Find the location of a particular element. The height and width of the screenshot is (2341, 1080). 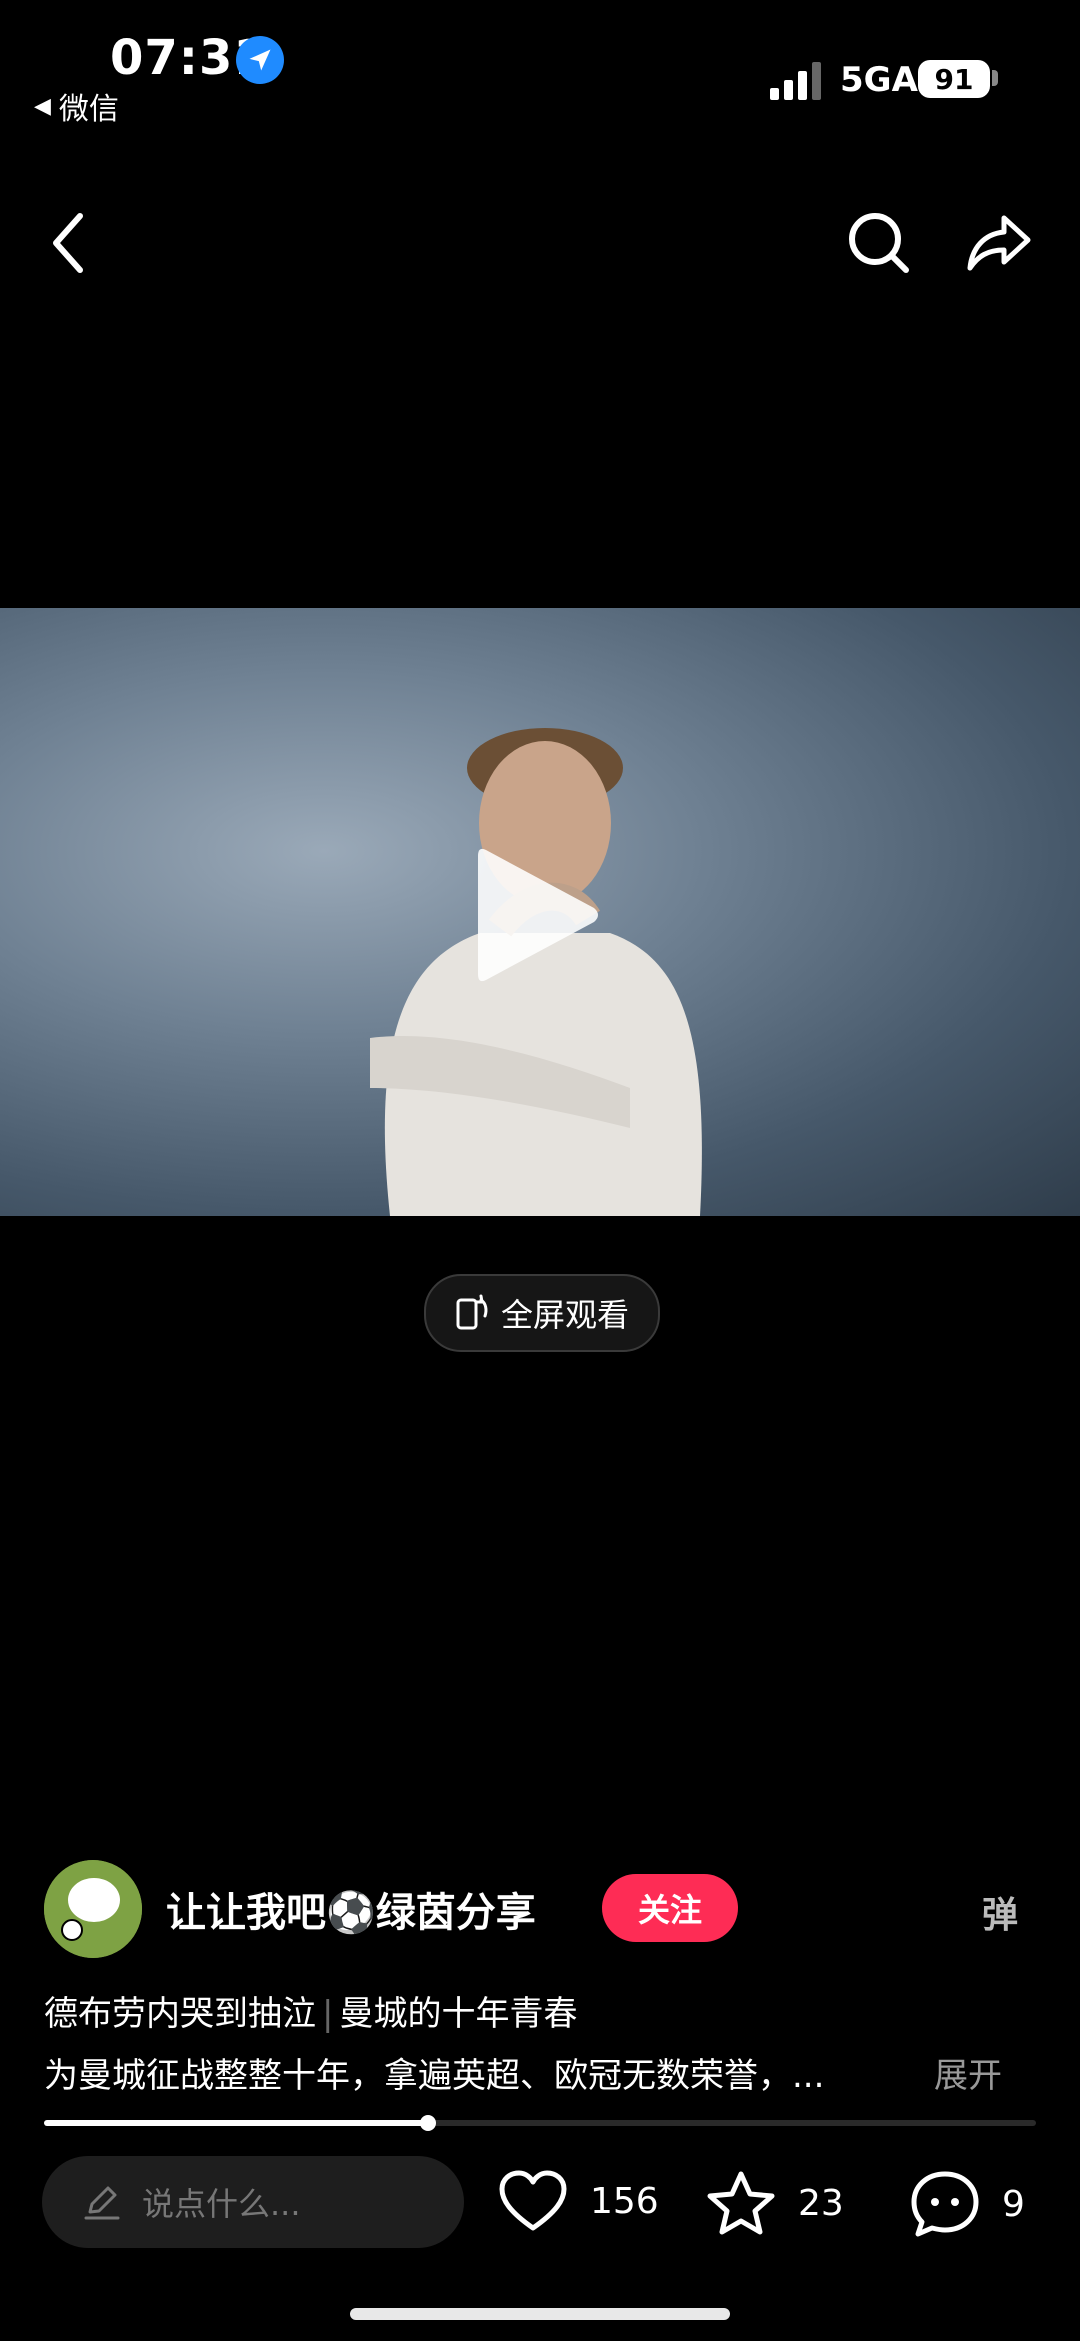

back-arrow-icon is located at coordinates (68, 243).